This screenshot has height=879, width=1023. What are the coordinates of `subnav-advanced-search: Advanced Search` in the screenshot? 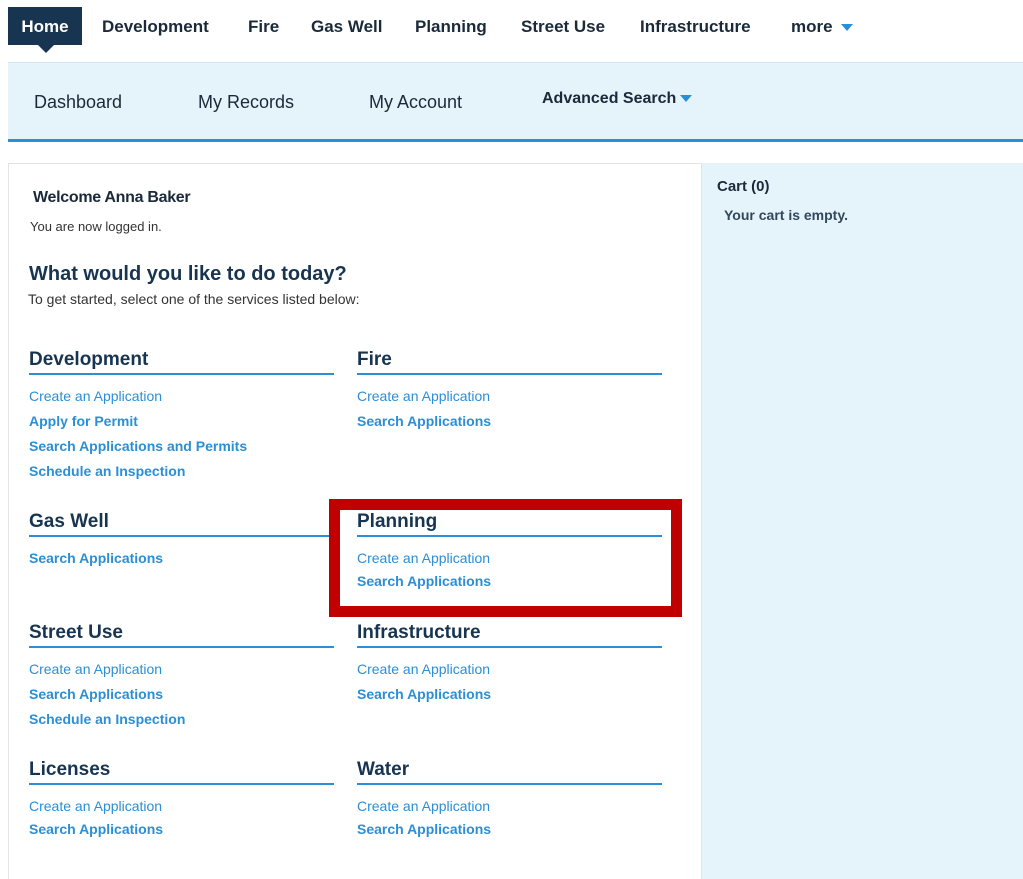 It's located at (617, 99).